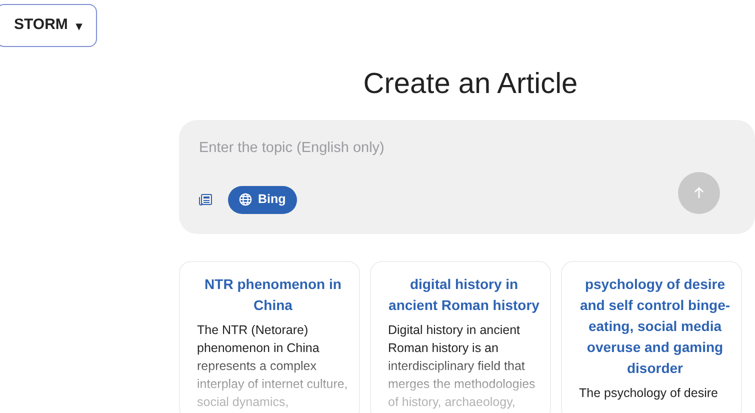 The width and height of the screenshot is (755, 413). What do you see at coordinates (48, 25) in the screenshot?
I see `app-menu-button: STORM ▾` at bounding box center [48, 25].